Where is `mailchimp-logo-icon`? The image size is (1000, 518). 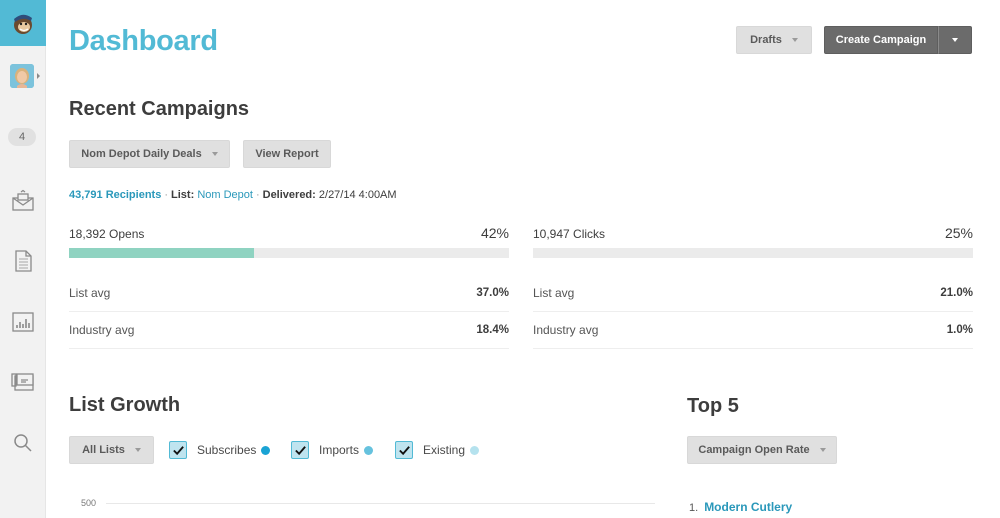 mailchimp-logo-icon is located at coordinates (23, 24).